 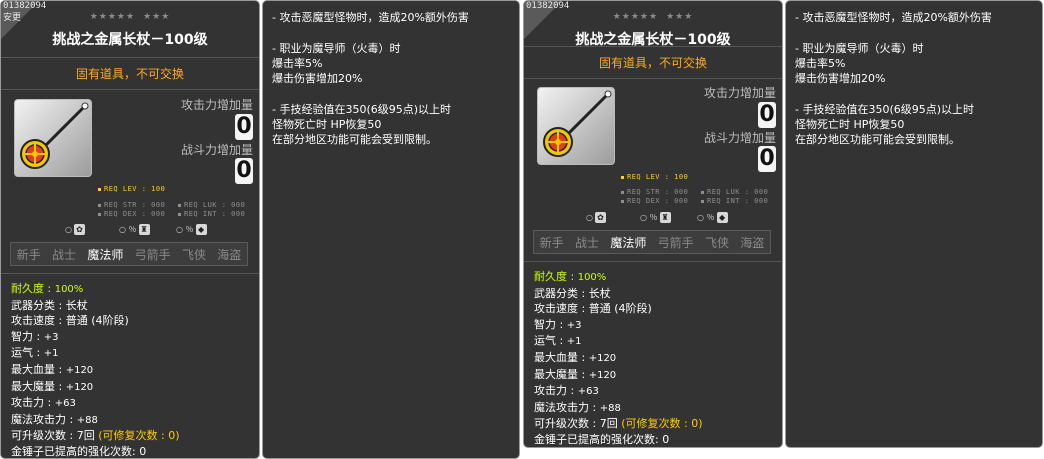 I want to click on stars-group-2: ★★★, so click(x=157, y=17).